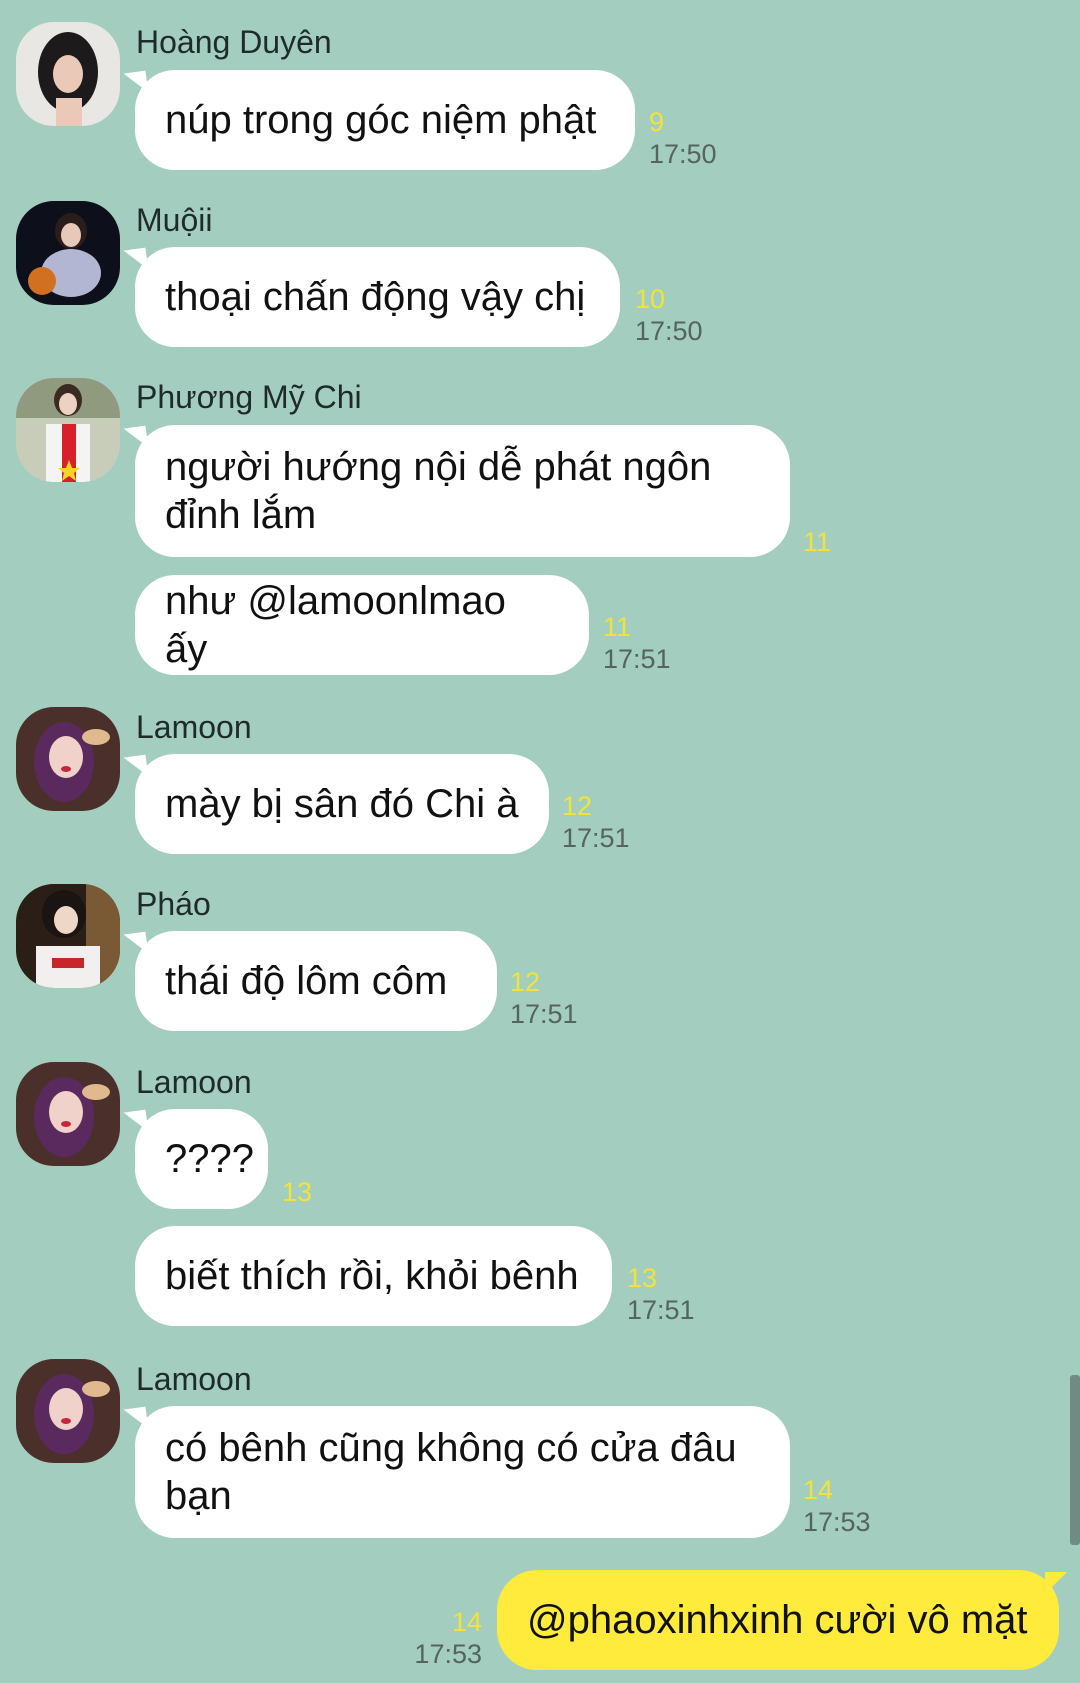  Describe the element at coordinates (68, 253) in the screenshot. I see `avatar-muoii` at that location.